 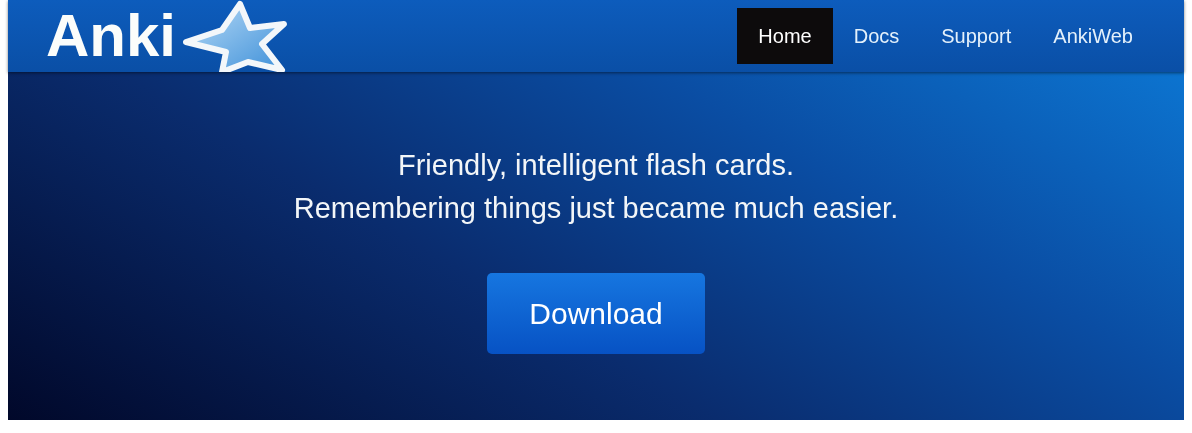 What do you see at coordinates (111, 36) in the screenshot?
I see `logo-text: Anki` at bounding box center [111, 36].